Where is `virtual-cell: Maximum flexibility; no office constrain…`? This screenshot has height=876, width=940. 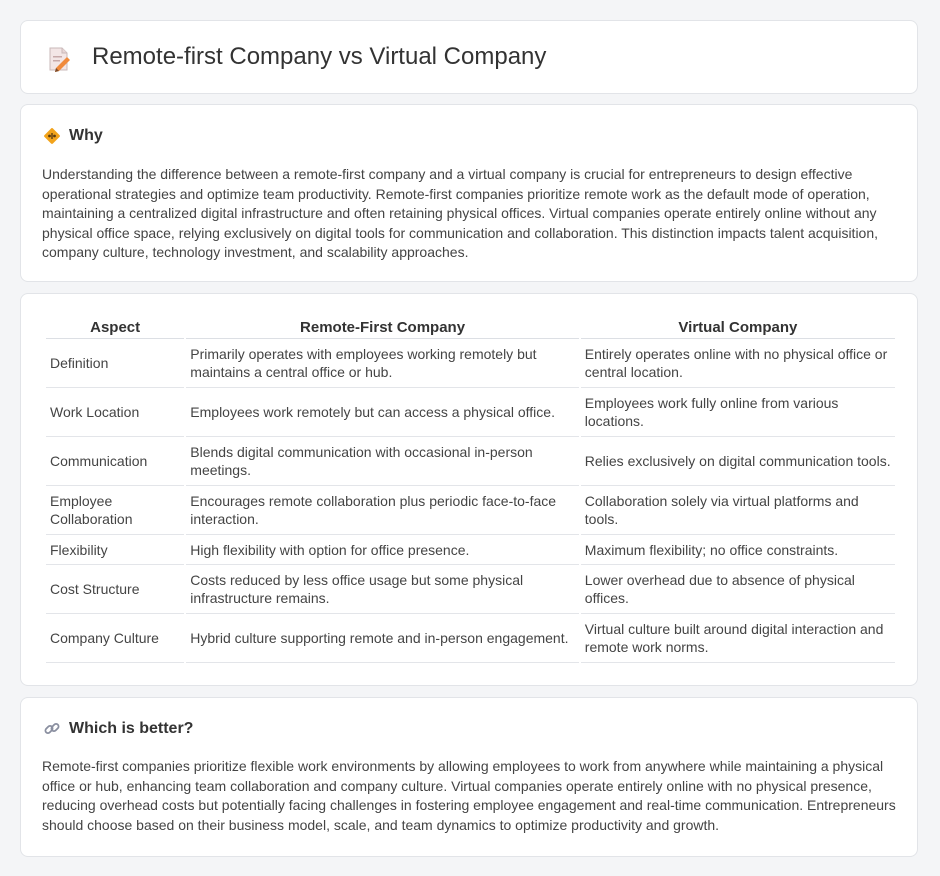 virtual-cell: Maximum flexibility; no office constrain… is located at coordinates (737, 550).